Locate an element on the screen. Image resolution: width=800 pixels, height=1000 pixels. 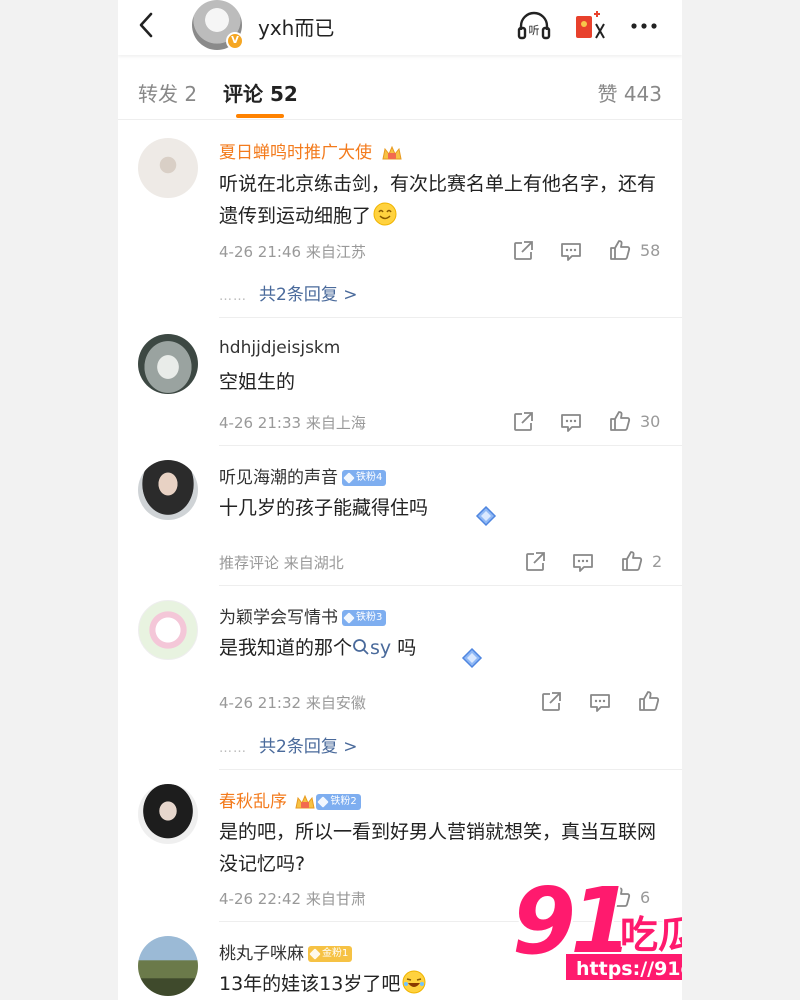
tab-bar: 转发 2 评论 52 赞 443 is located at coordinates (400, 90).